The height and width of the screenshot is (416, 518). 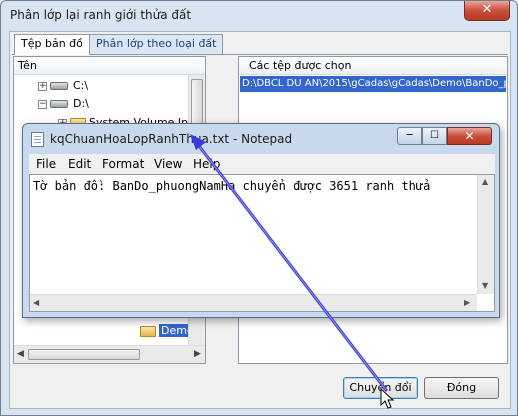 I want to click on collapse-icon: −, so click(x=42, y=104).